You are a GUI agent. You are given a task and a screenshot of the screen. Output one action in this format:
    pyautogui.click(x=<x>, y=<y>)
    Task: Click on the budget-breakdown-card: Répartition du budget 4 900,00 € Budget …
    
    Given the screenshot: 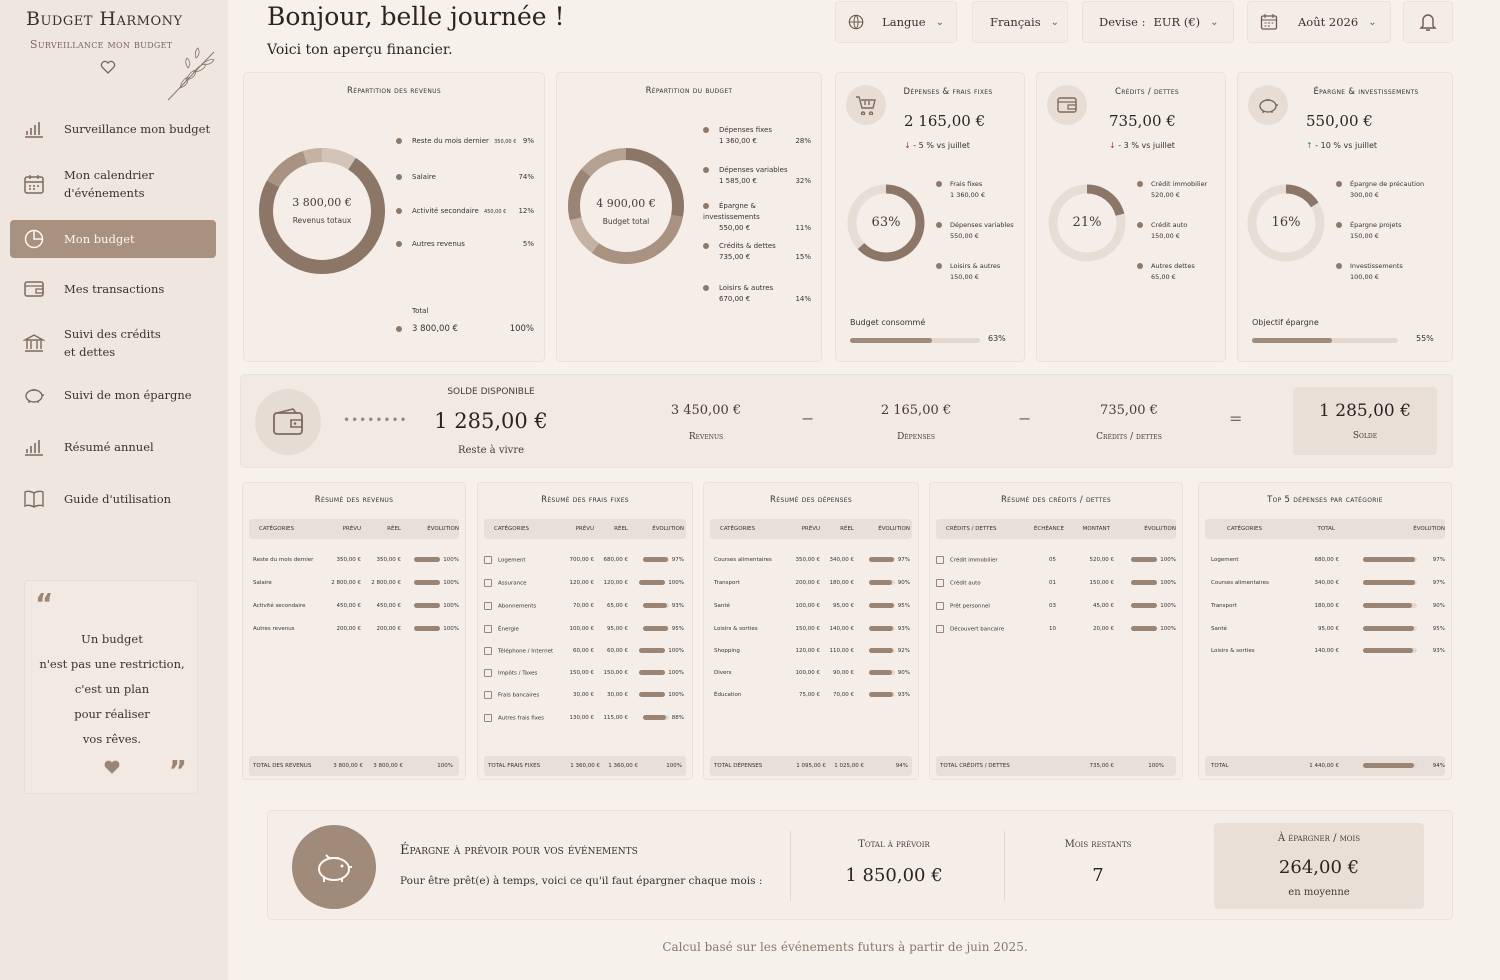 What is the action you would take?
    pyautogui.click(x=689, y=217)
    